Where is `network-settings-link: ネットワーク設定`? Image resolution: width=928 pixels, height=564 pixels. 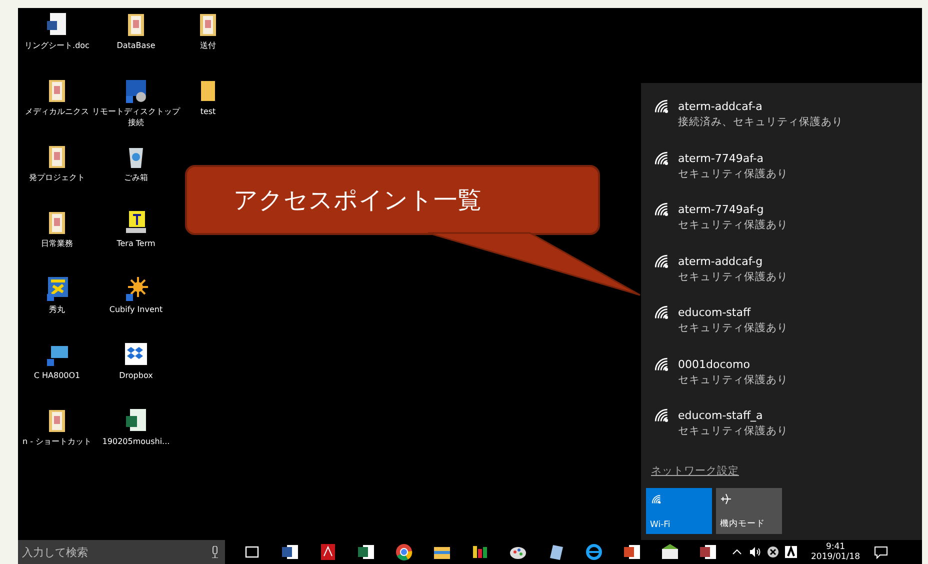
network-settings-link: ネットワーク設定 is located at coordinates (695, 471).